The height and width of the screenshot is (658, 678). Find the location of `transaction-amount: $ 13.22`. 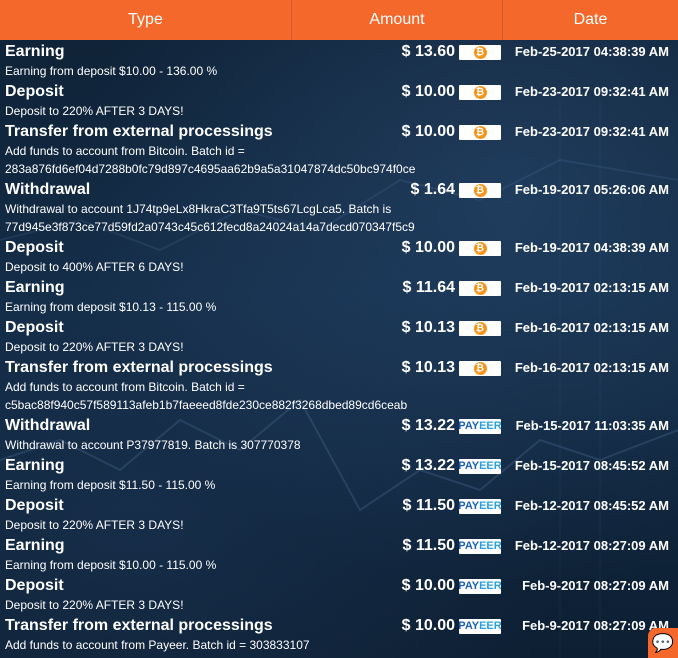

transaction-amount: $ 13.22 is located at coordinates (428, 465).